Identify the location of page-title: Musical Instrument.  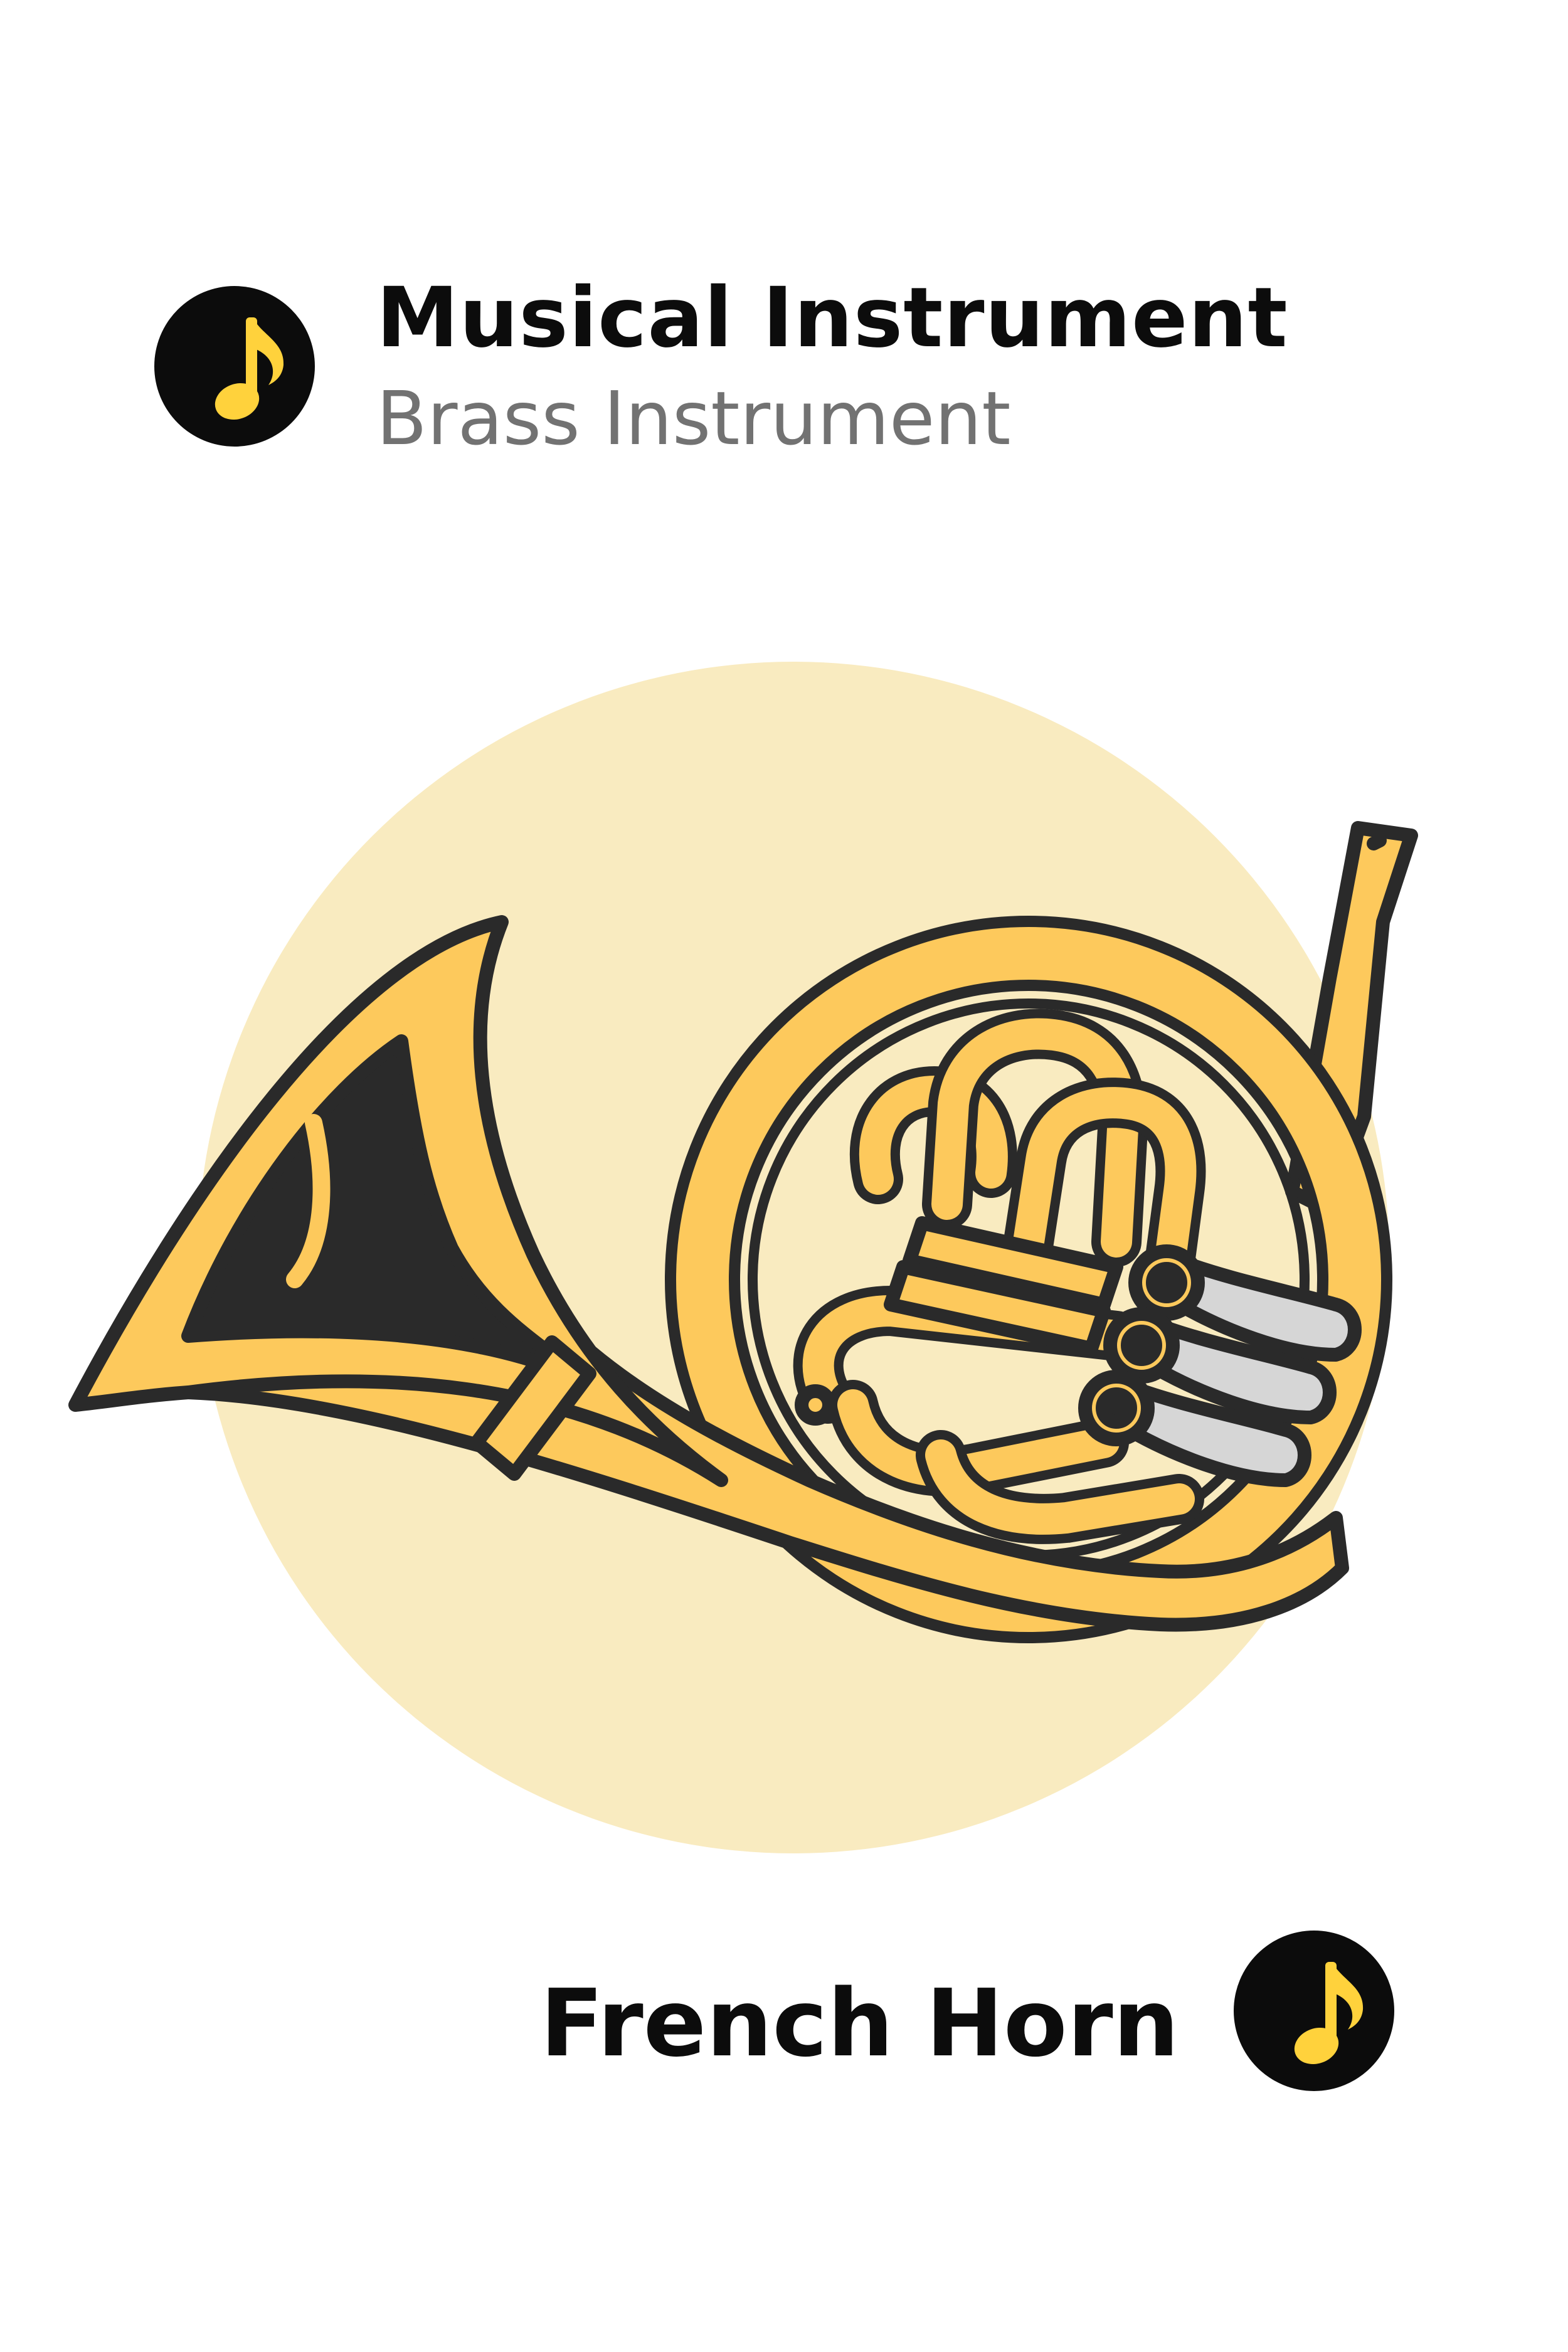
(832, 318).